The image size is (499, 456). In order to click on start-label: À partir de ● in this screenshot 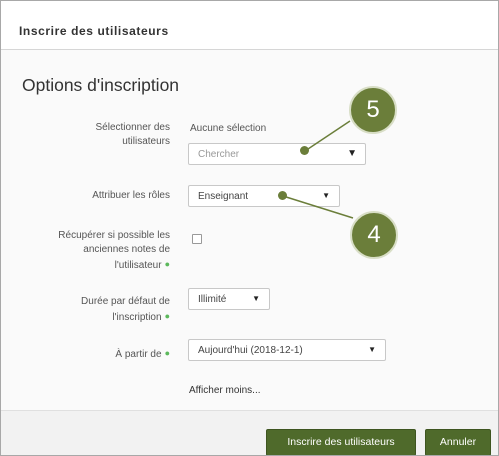, I will do `click(95, 354)`.